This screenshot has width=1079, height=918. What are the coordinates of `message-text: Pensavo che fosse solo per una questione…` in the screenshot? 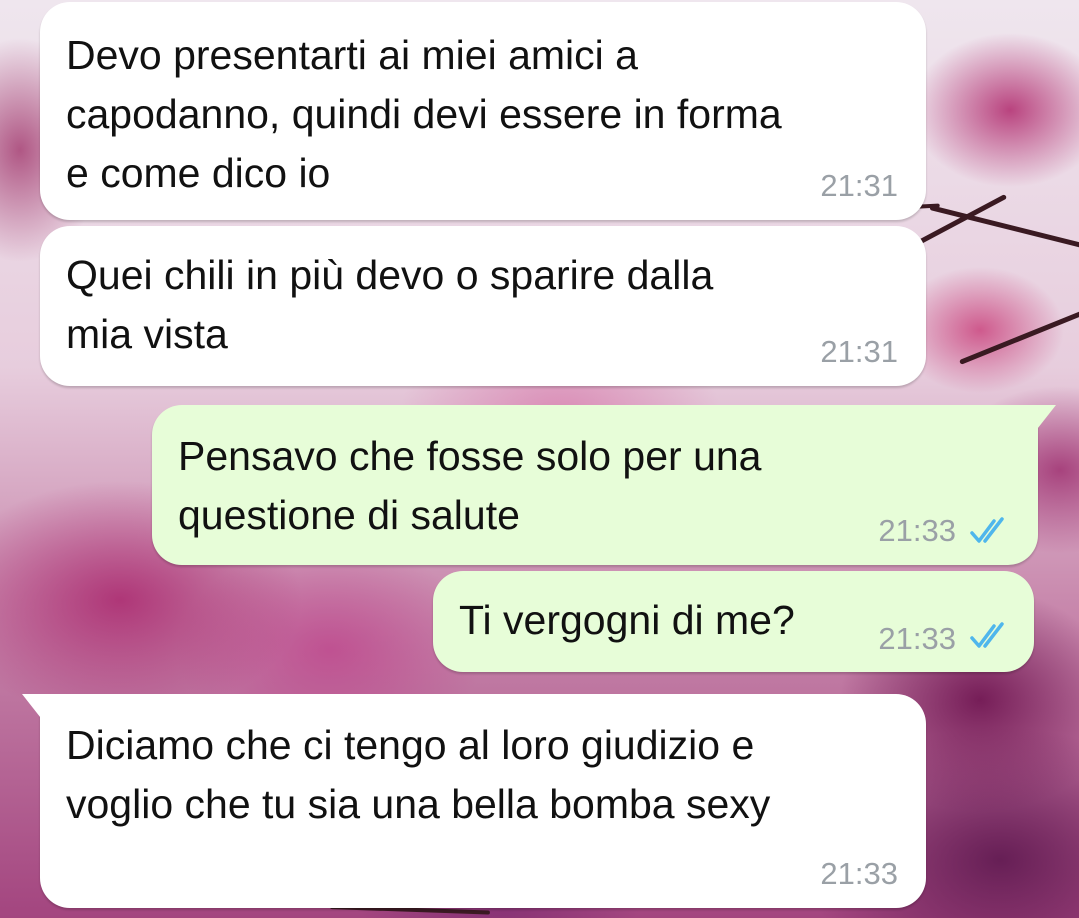 It's located at (470, 485).